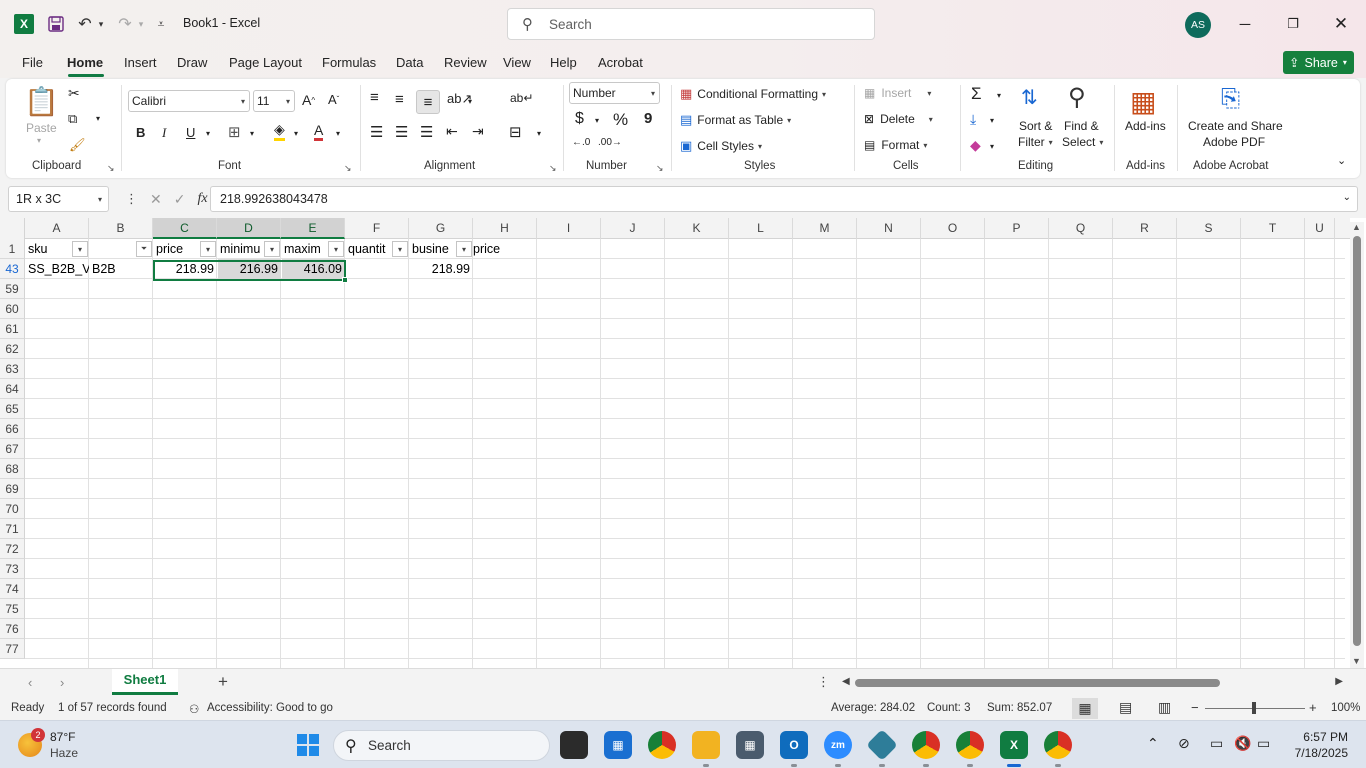 This screenshot has width=1366, height=768. I want to click on chrome-profile-3-icon, so click(1058, 745).